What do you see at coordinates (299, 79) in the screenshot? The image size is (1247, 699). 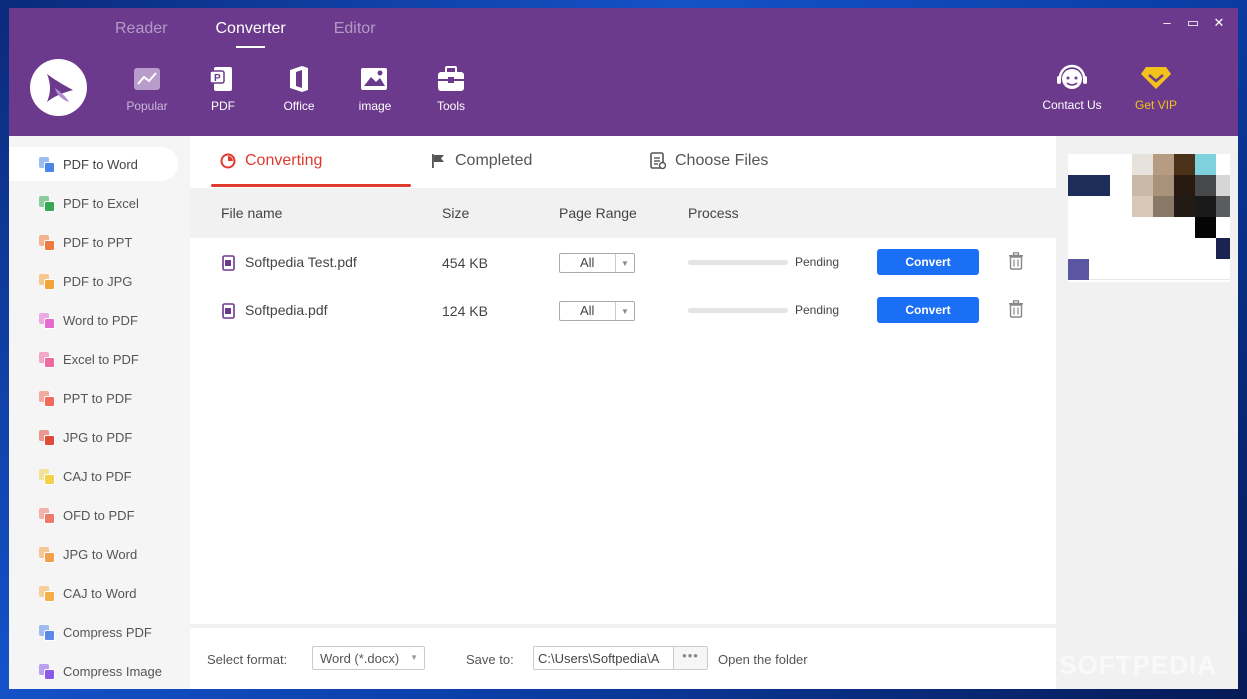 I see `office-icon` at bounding box center [299, 79].